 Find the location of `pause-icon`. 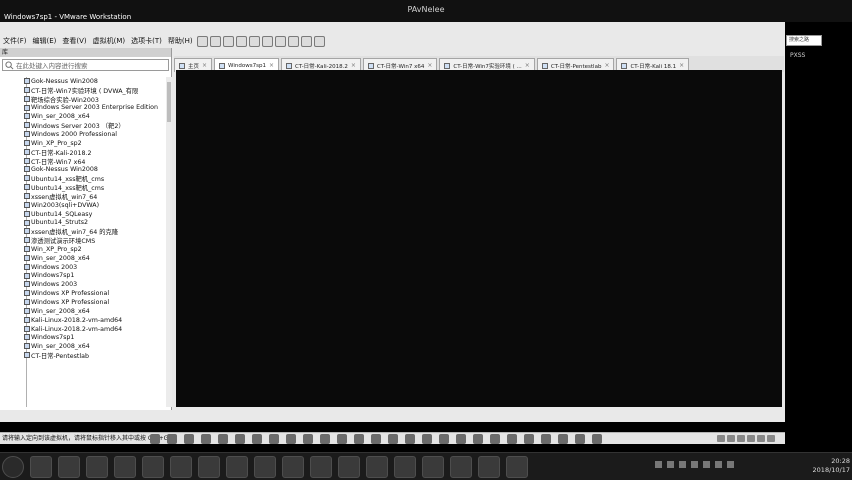

pause-icon is located at coordinates (202, 41).